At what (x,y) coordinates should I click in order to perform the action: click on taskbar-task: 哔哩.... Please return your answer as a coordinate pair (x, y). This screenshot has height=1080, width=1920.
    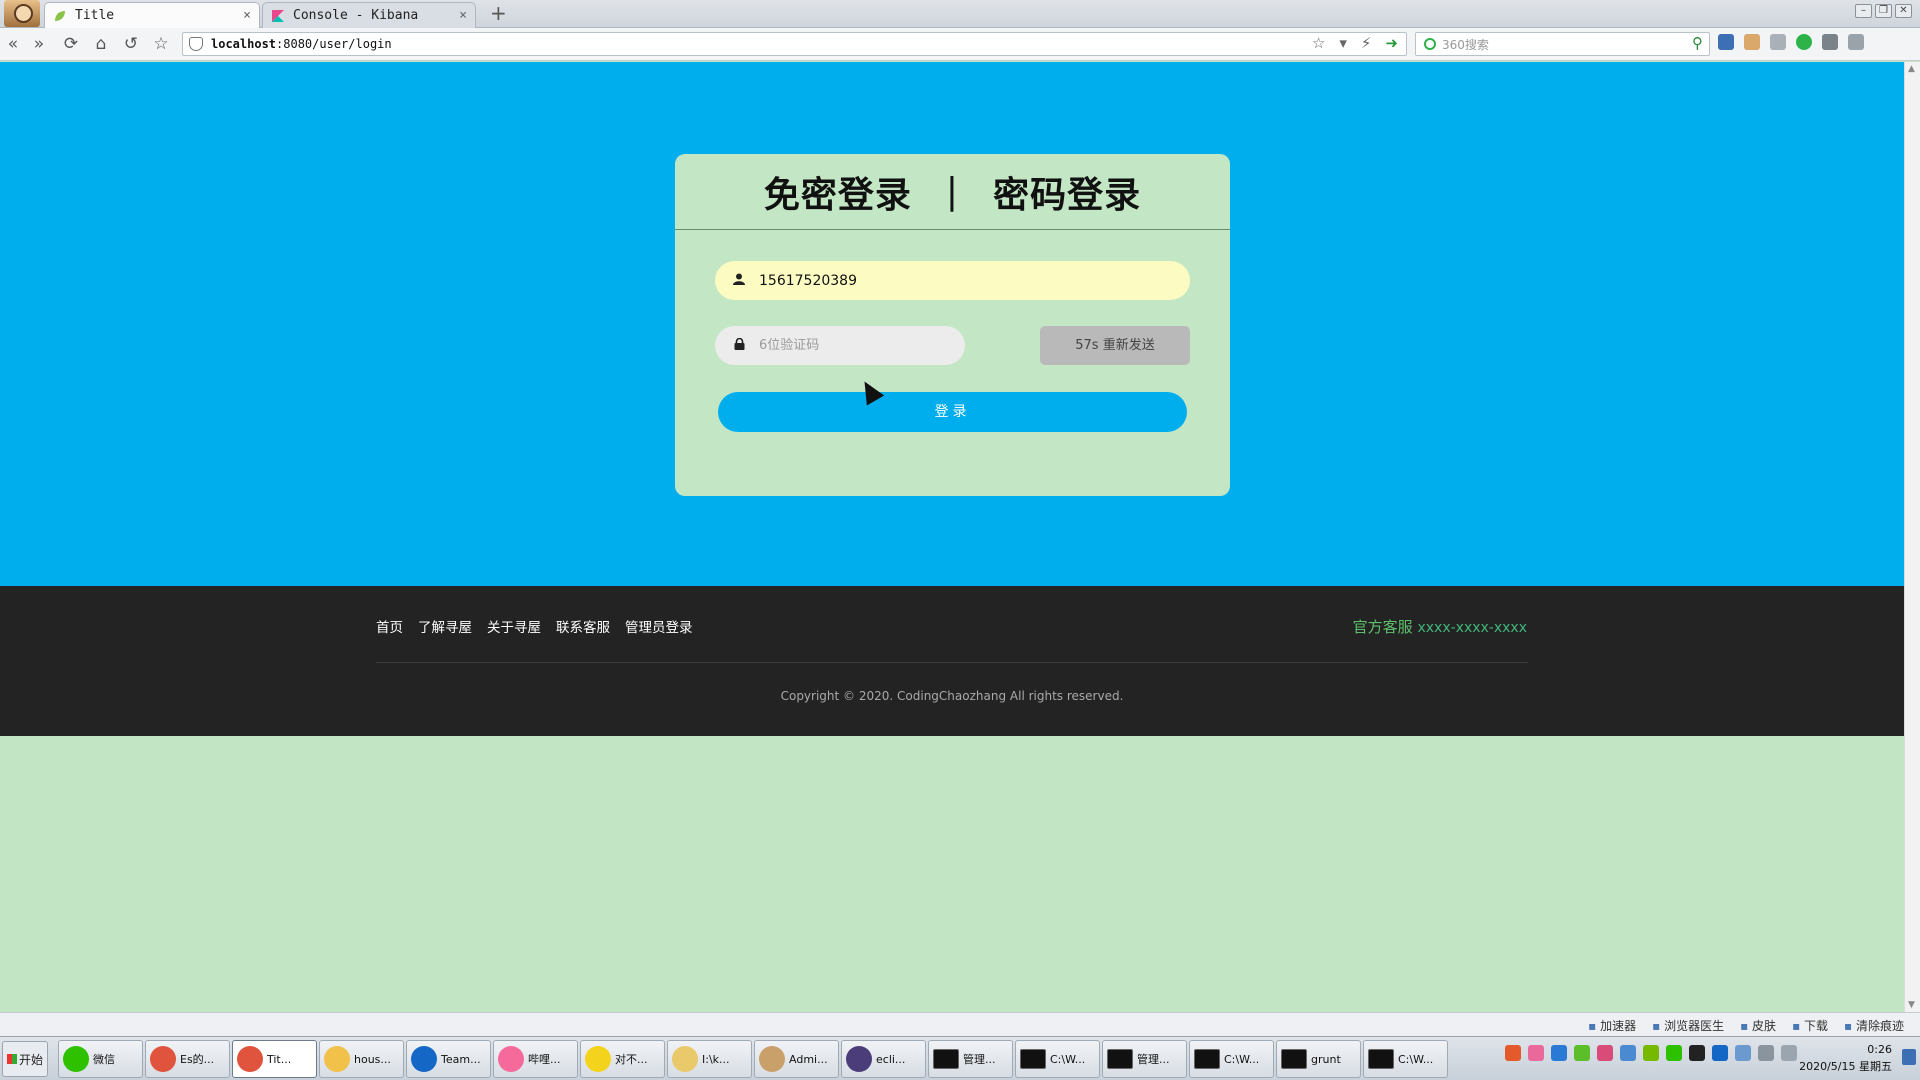
    Looking at the image, I should click on (535, 1059).